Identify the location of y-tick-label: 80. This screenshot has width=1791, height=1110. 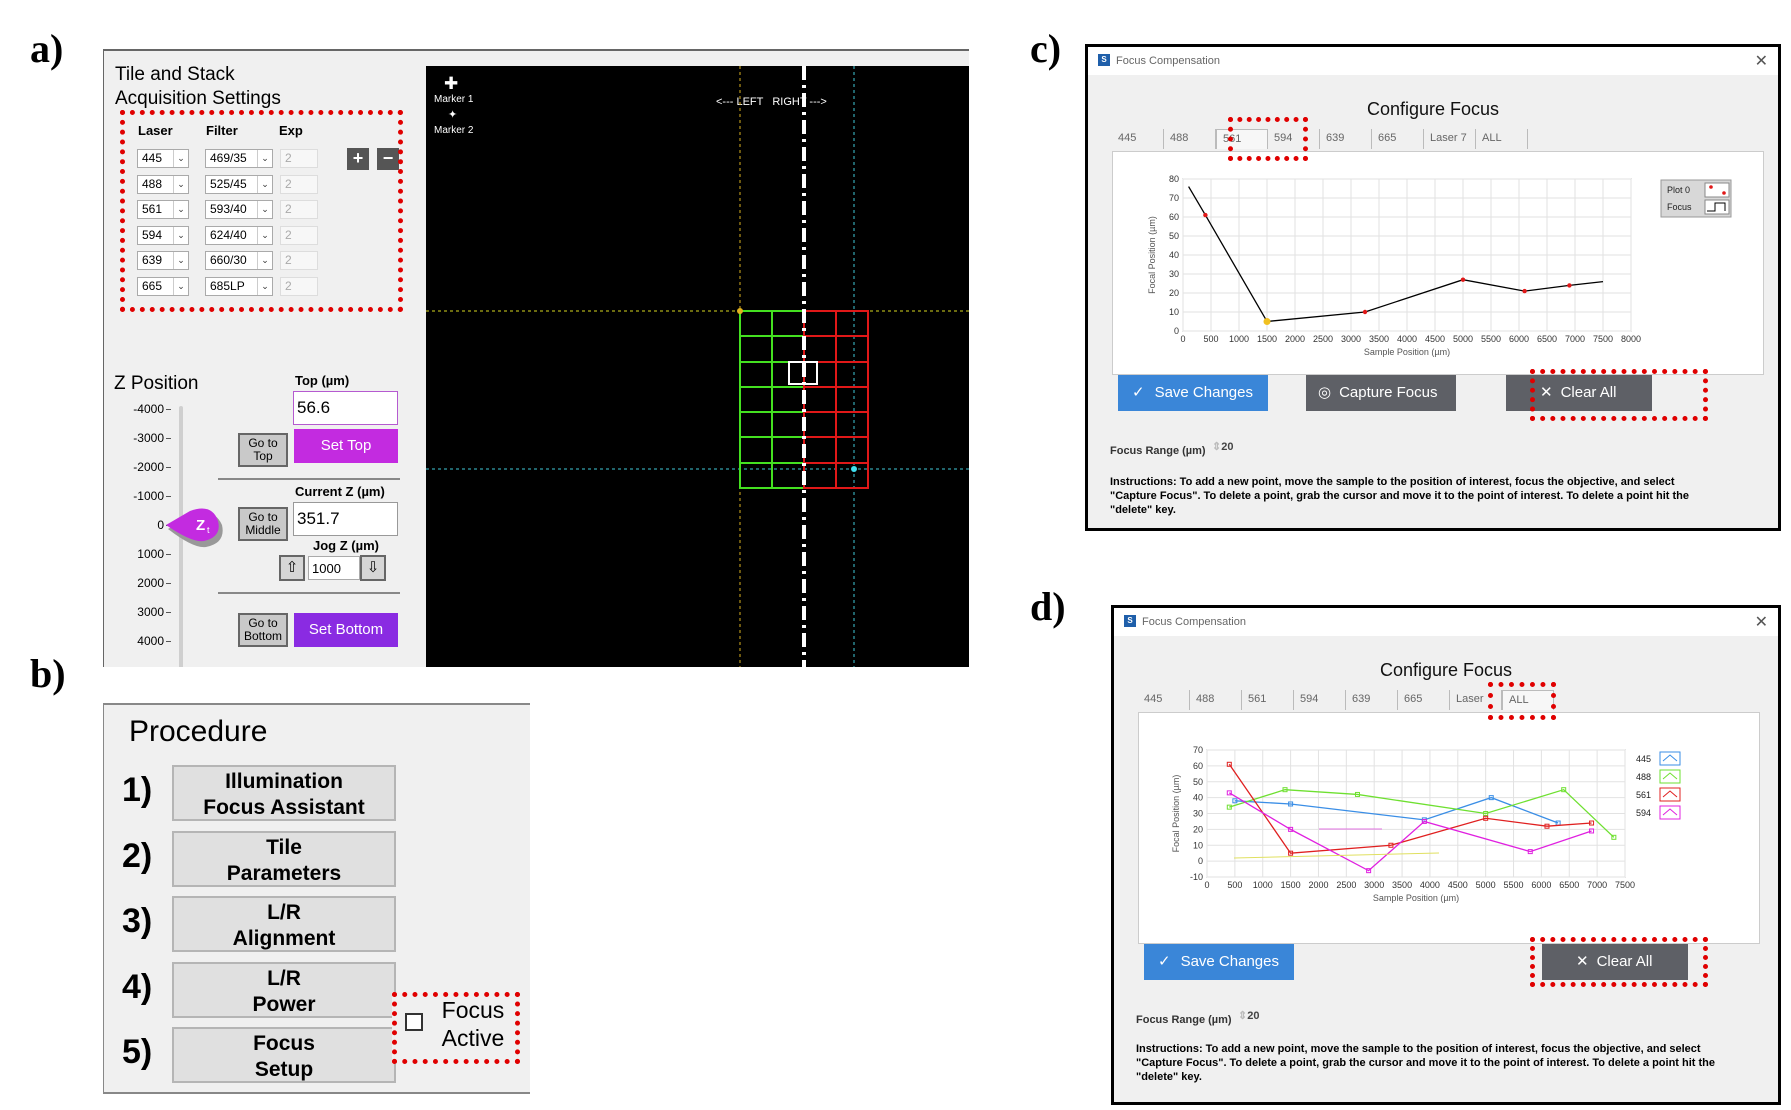
(1174, 179).